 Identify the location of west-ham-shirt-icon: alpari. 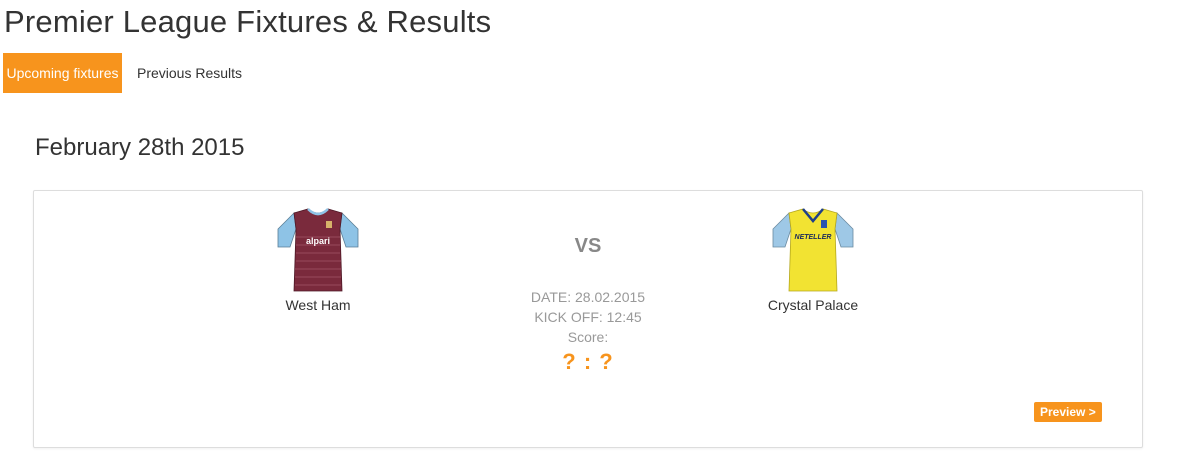
(318, 250).